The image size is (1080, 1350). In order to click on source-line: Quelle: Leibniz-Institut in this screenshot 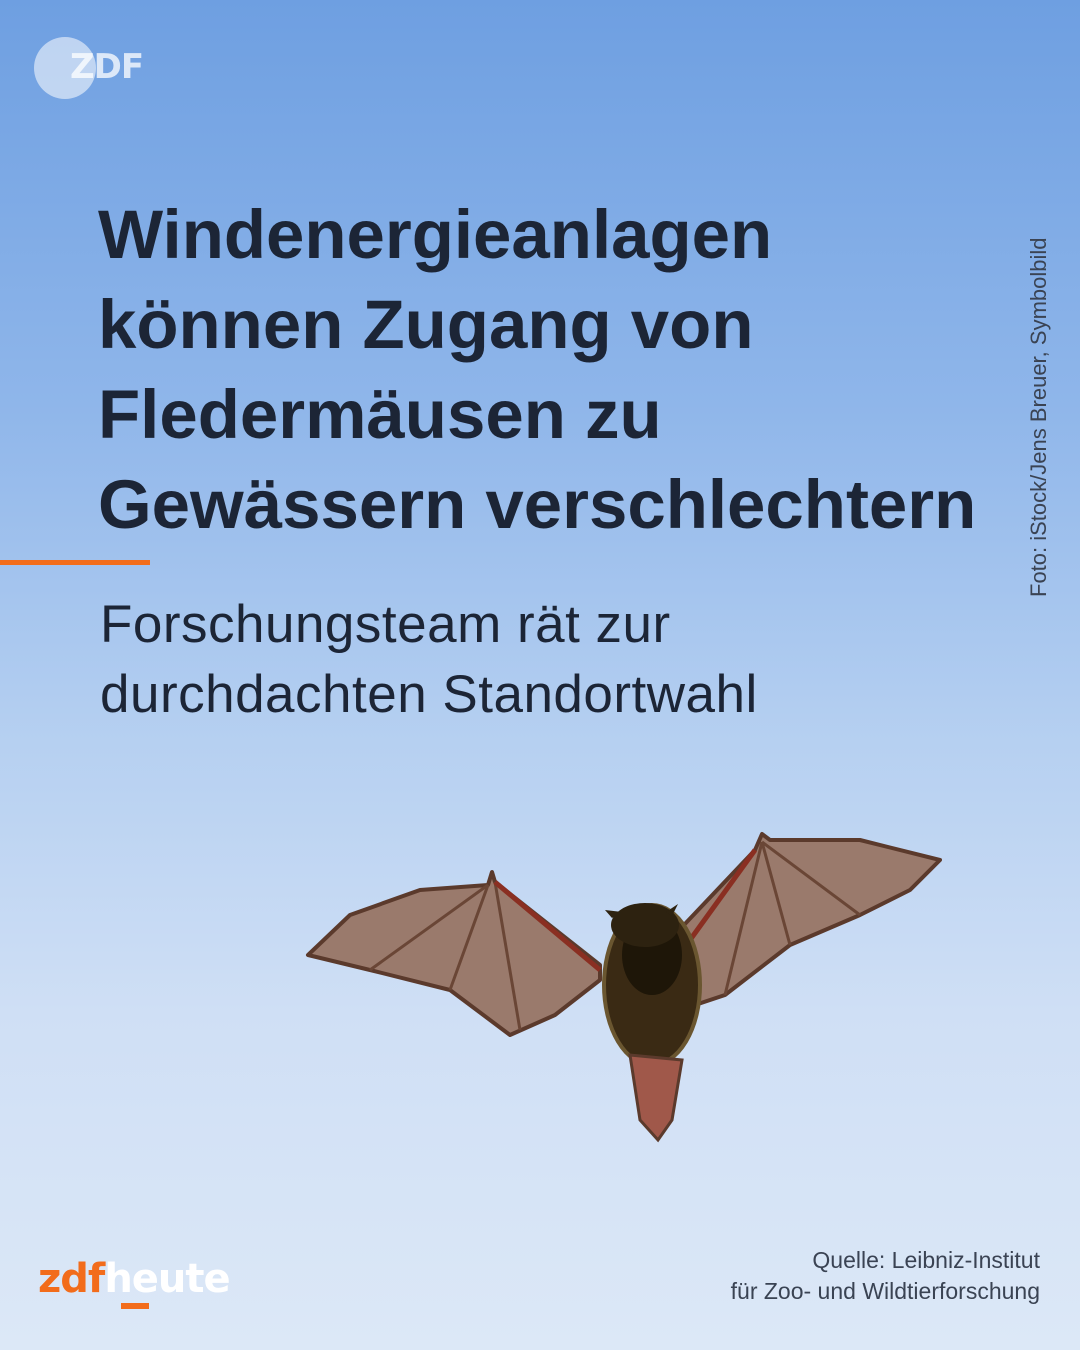, I will do `click(926, 1260)`.